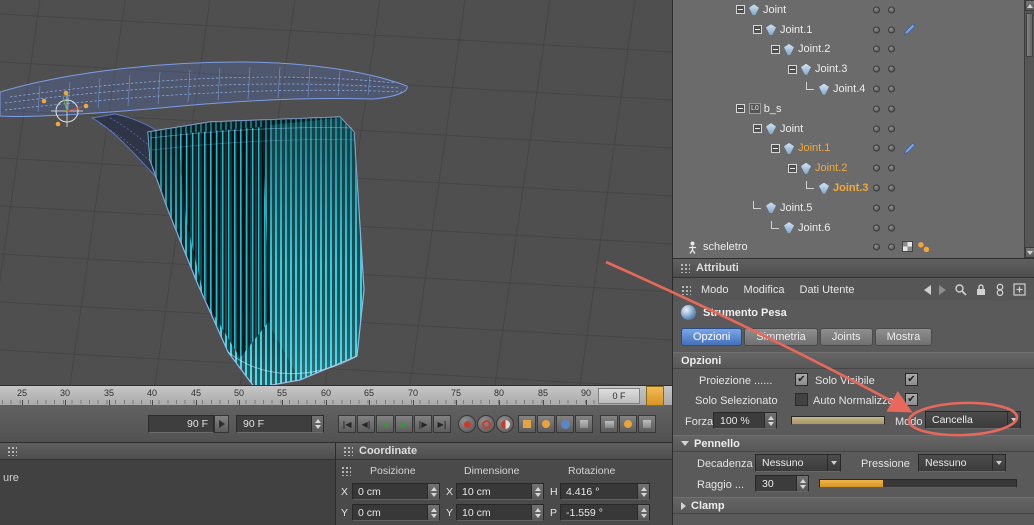 The image size is (1034, 525). Describe the element at coordinates (838, 420) in the screenshot. I see `forza-slider` at that location.